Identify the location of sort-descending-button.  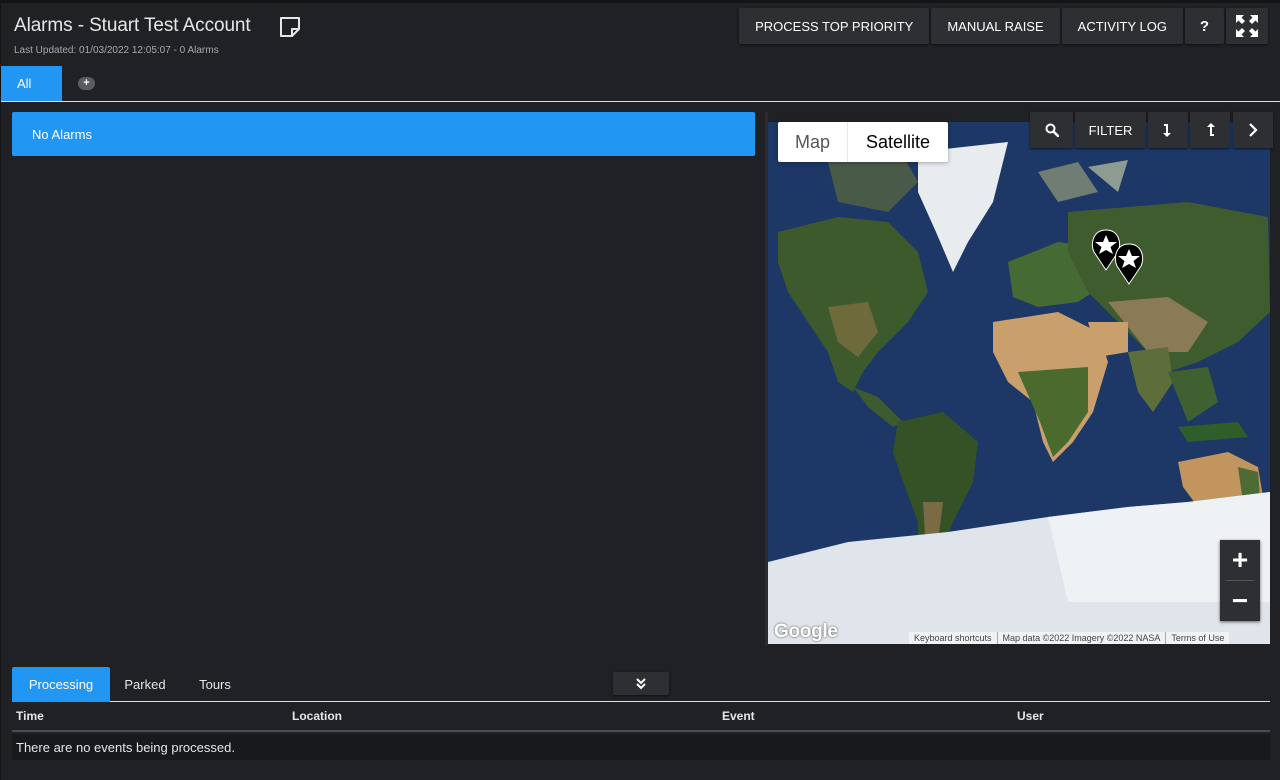
(1168, 130).